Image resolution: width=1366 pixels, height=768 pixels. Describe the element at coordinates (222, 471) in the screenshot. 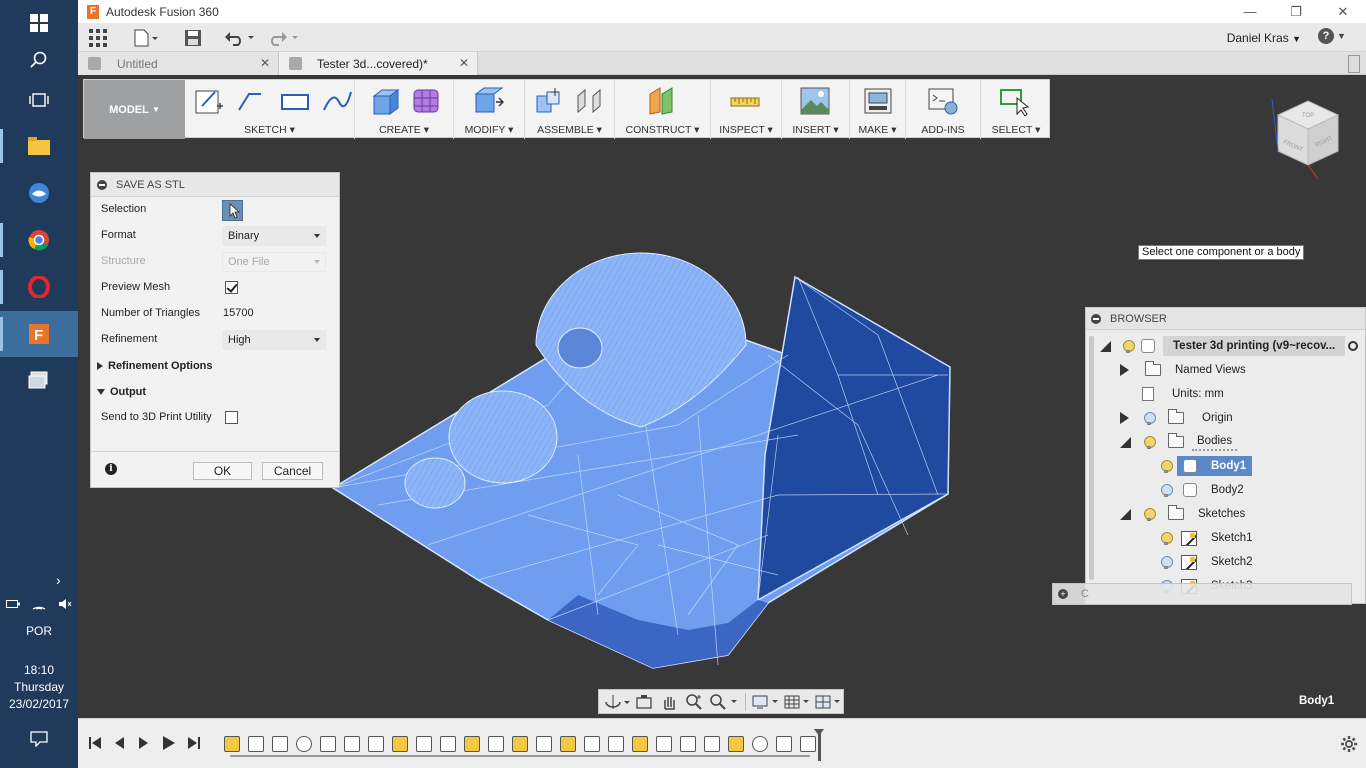

I see `ok-button: OK` at that location.